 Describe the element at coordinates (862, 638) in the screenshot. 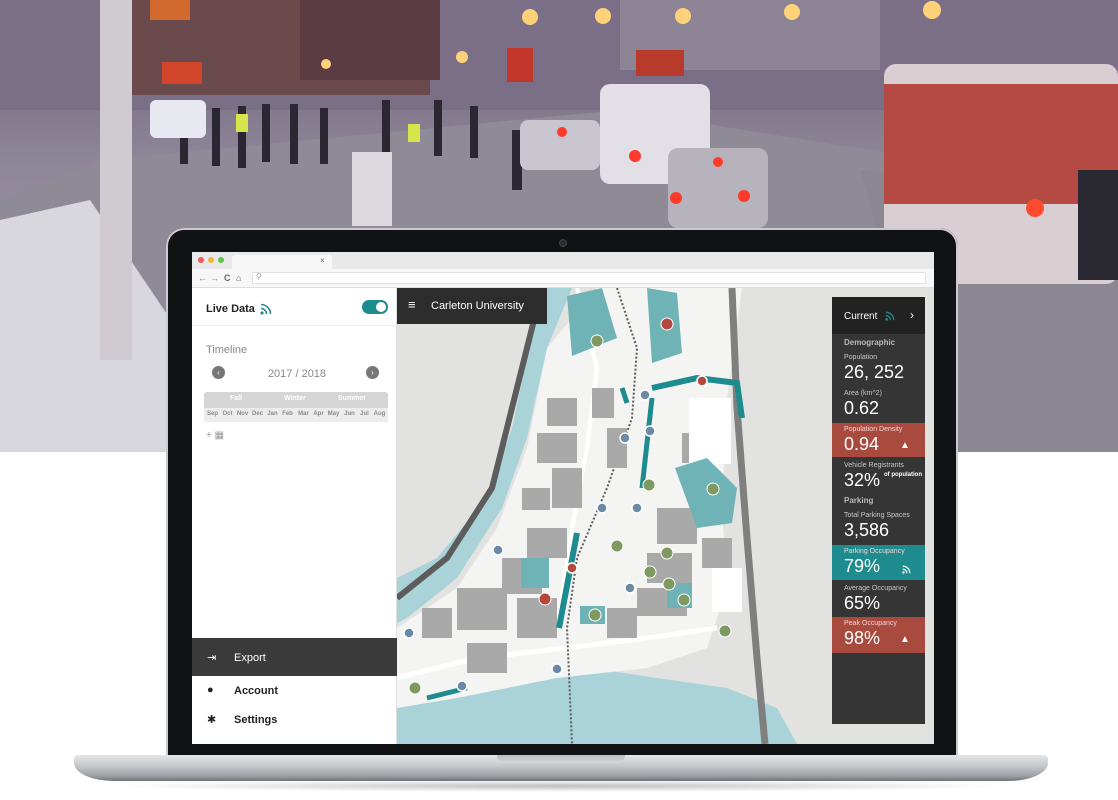

I see `stat-value: 98%` at that location.